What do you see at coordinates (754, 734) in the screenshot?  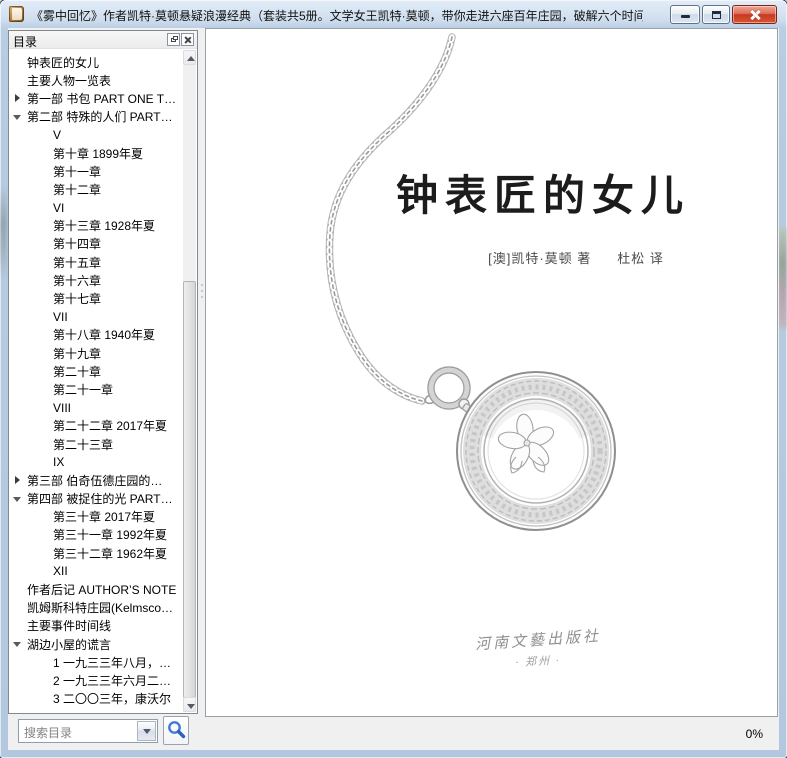 I see `reading-progress: 0%` at bounding box center [754, 734].